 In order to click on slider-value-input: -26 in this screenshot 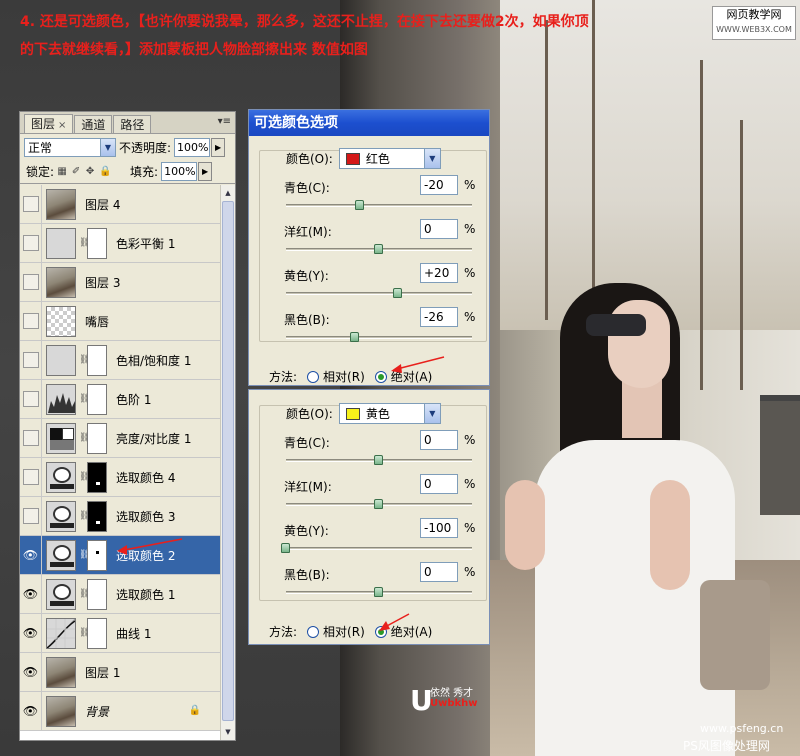, I will do `click(439, 317)`.